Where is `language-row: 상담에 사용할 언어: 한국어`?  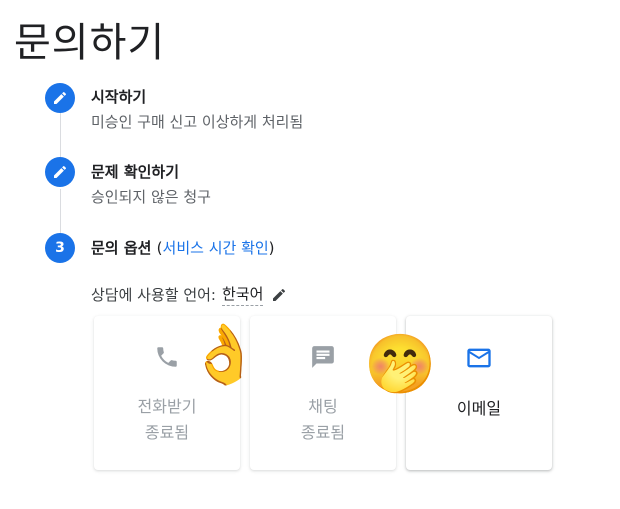 language-row: 상담에 사용할 언어: 한국어 is located at coordinates (189, 294).